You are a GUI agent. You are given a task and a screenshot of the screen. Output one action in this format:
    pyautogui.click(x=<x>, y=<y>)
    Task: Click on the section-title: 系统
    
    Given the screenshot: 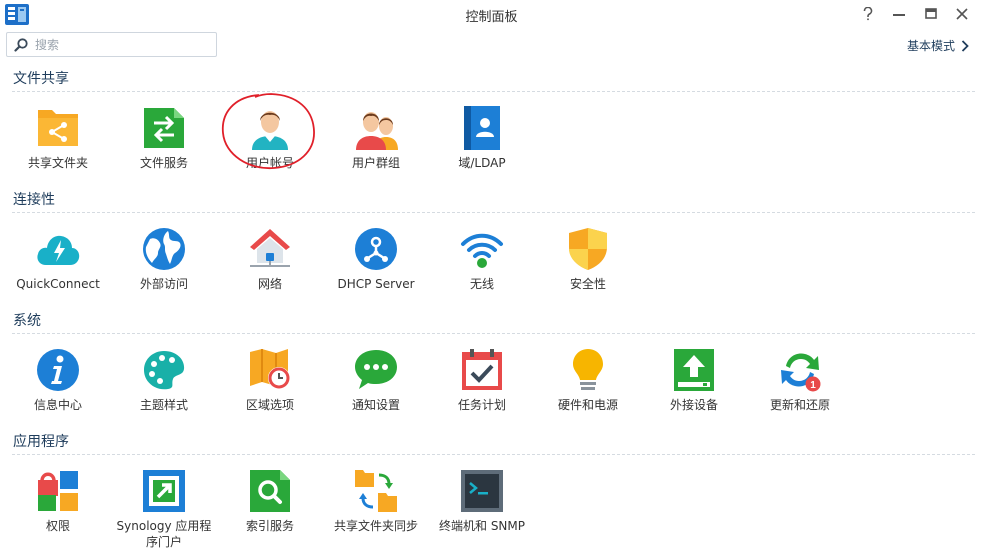 What is the action you would take?
    pyautogui.click(x=27, y=321)
    